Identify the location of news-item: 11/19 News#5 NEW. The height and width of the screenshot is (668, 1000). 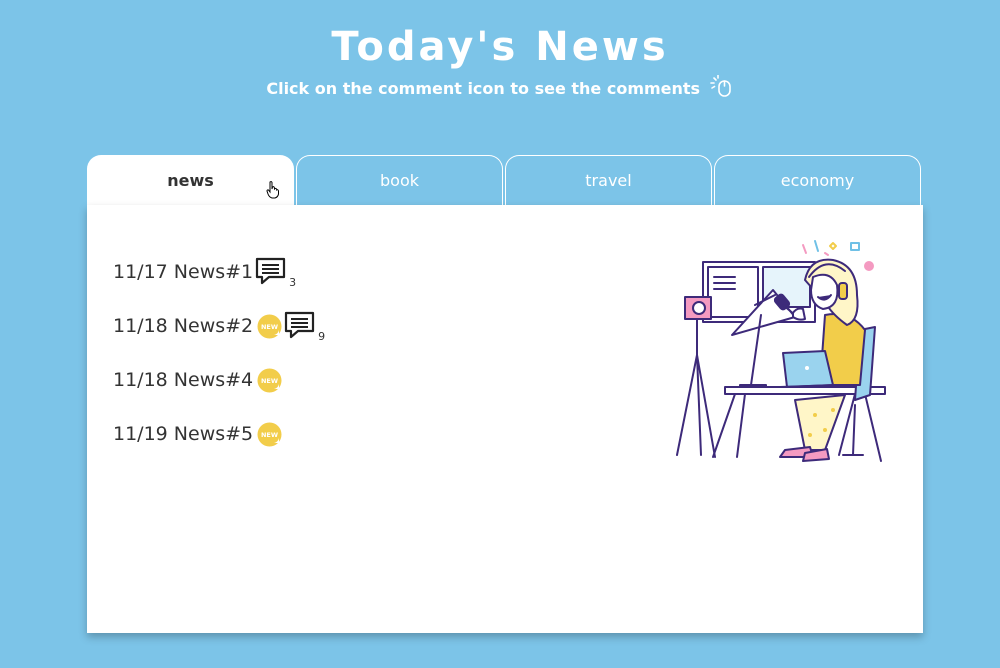
(219, 444).